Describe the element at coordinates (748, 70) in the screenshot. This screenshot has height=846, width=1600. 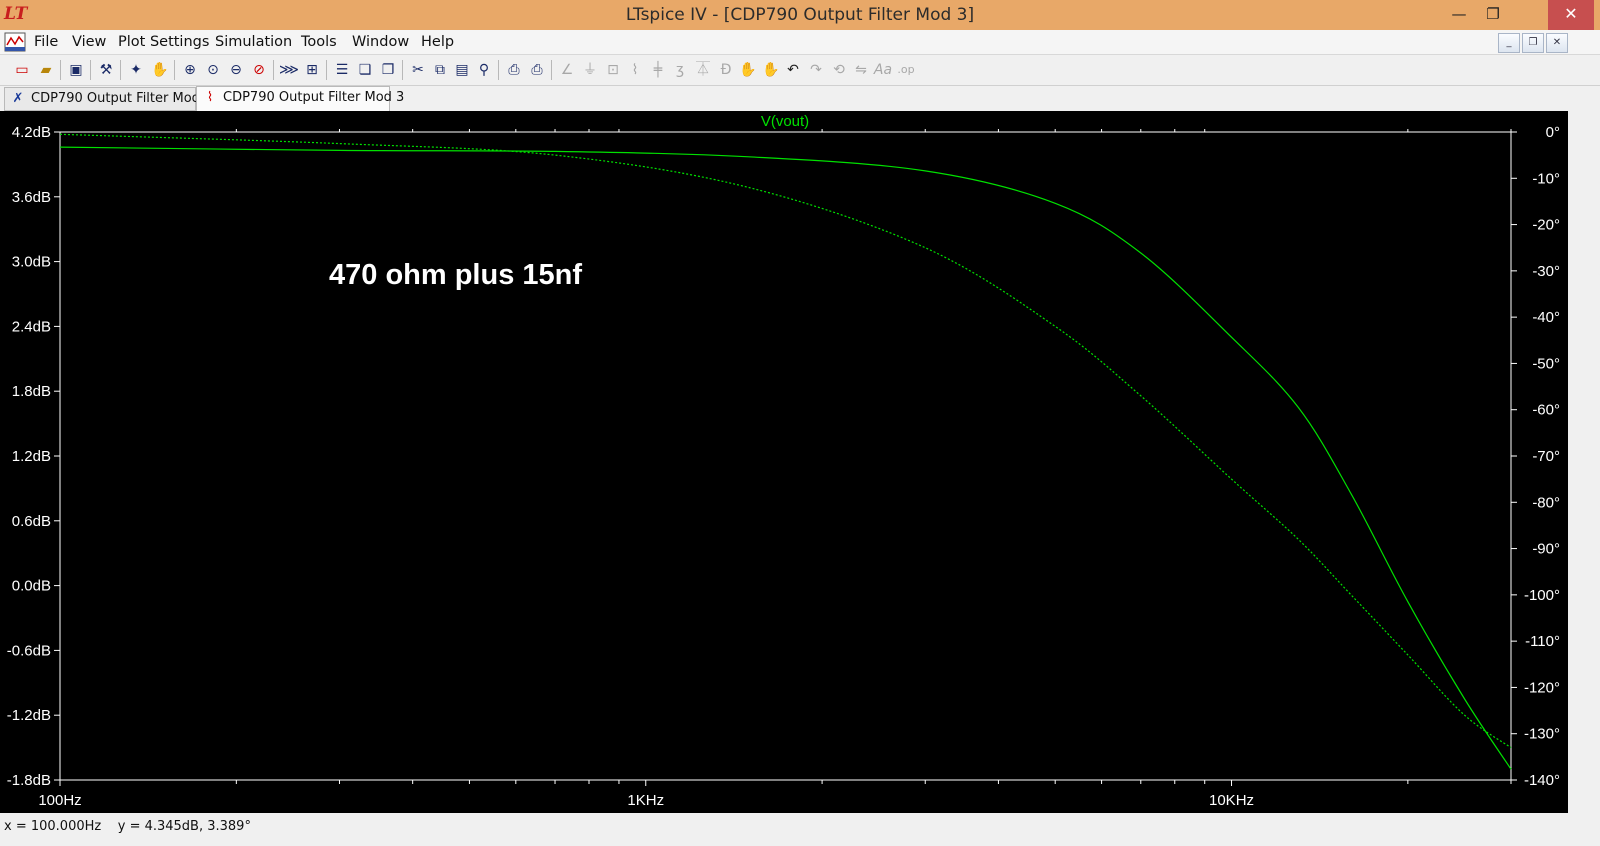
I see `move-icon: ✋` at that location.